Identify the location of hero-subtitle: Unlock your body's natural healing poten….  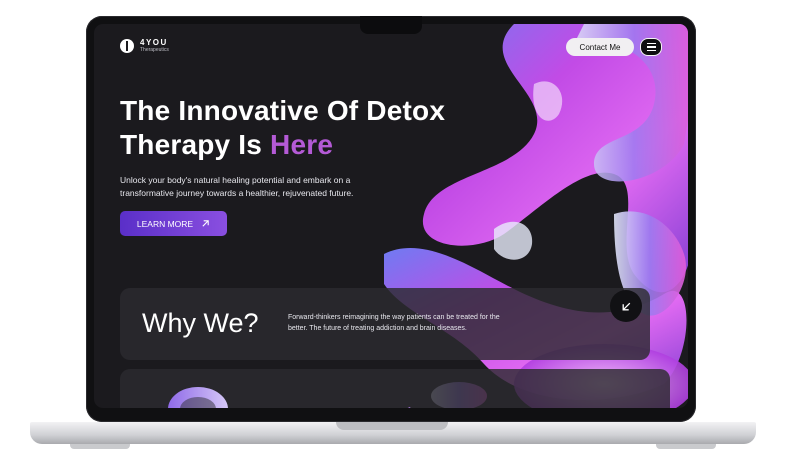
(237, 186).